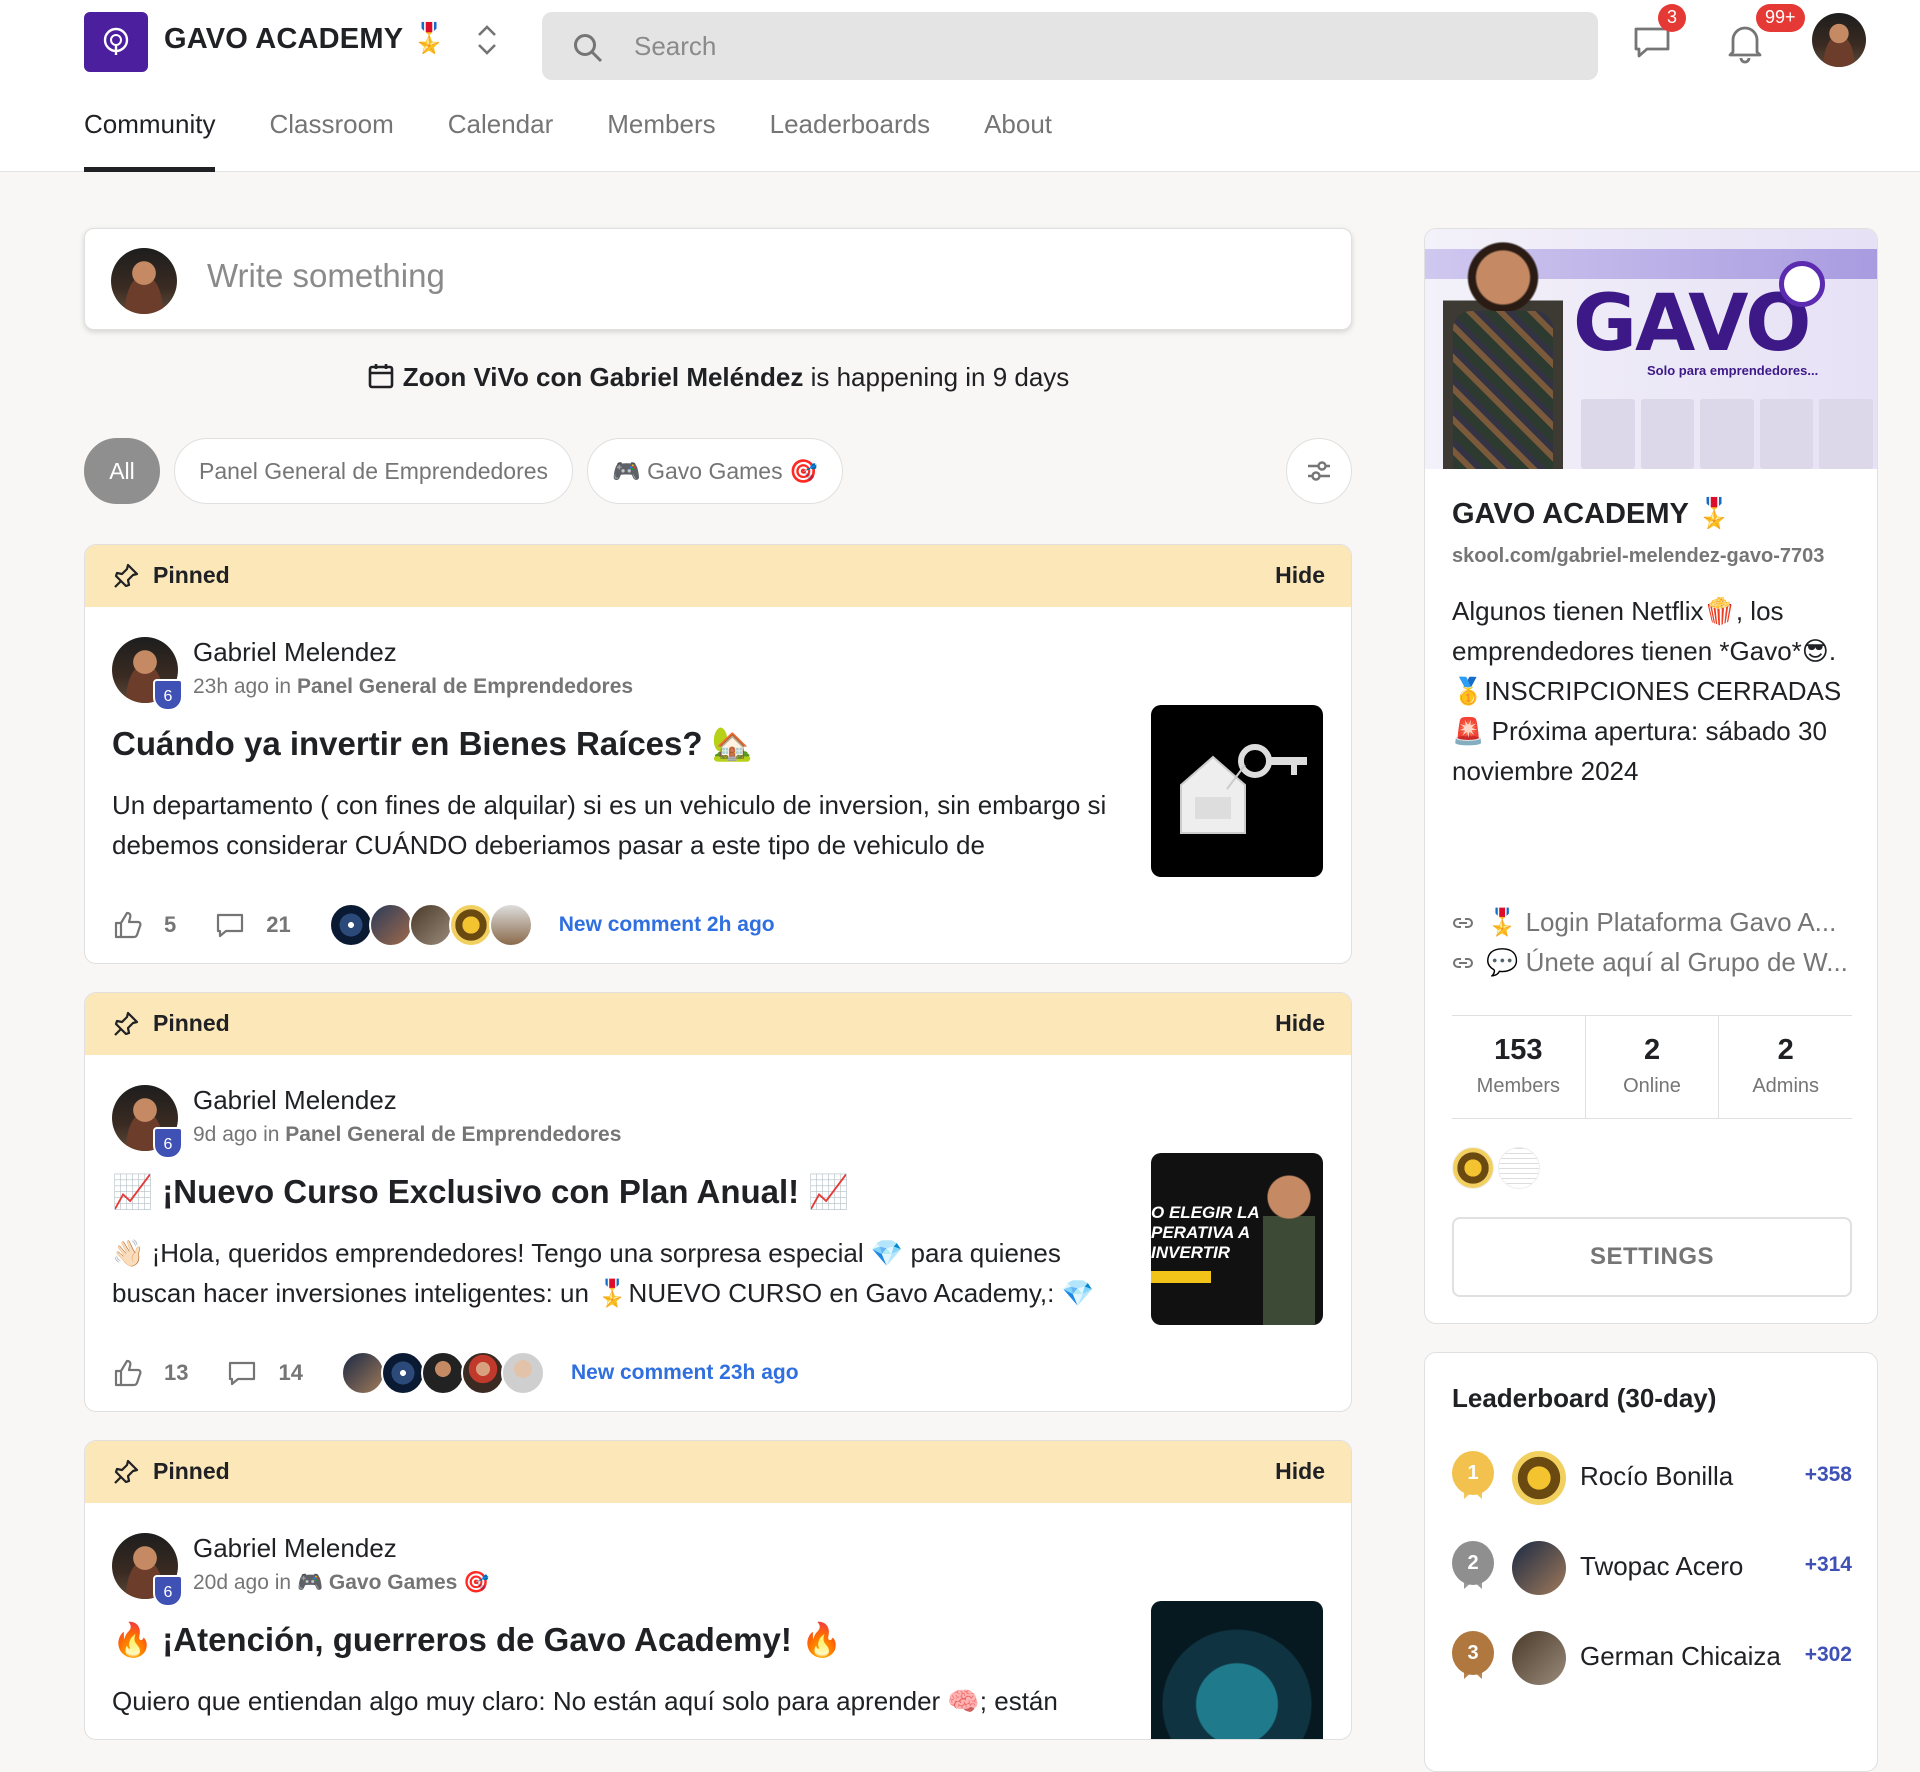  What do you see at coordinates (245, 1582) in the screenshot?
I see `post-time: 20d ago in` at bounding box center [245, 1582].